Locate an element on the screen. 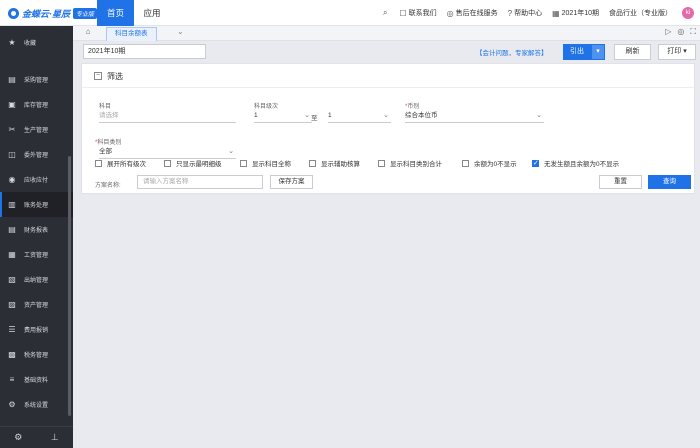 The height and width of the screenshot is (448, 700). sidebar-item-financial-reports: ▤ 财务报表 is located at coordinates (36, 229).